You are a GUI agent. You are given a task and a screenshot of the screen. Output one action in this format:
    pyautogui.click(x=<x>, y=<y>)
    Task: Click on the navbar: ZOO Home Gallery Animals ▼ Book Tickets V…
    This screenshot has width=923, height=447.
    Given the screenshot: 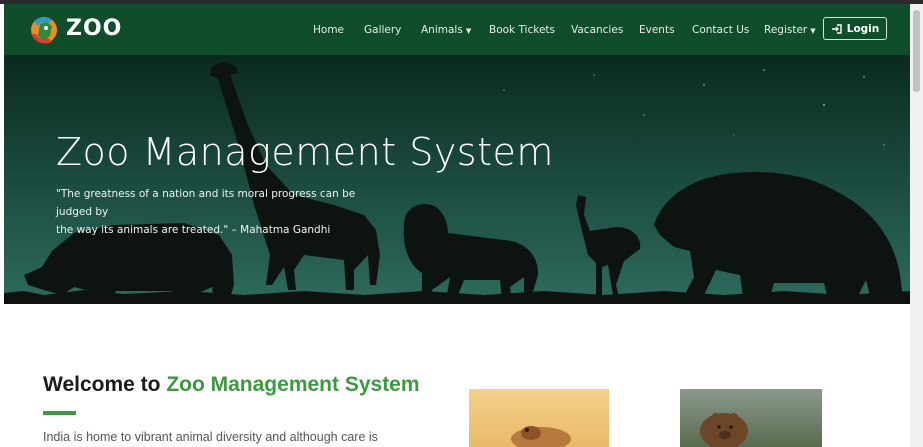 What is the action you would take?
    pyautogui.click(x=457, y=29)
    